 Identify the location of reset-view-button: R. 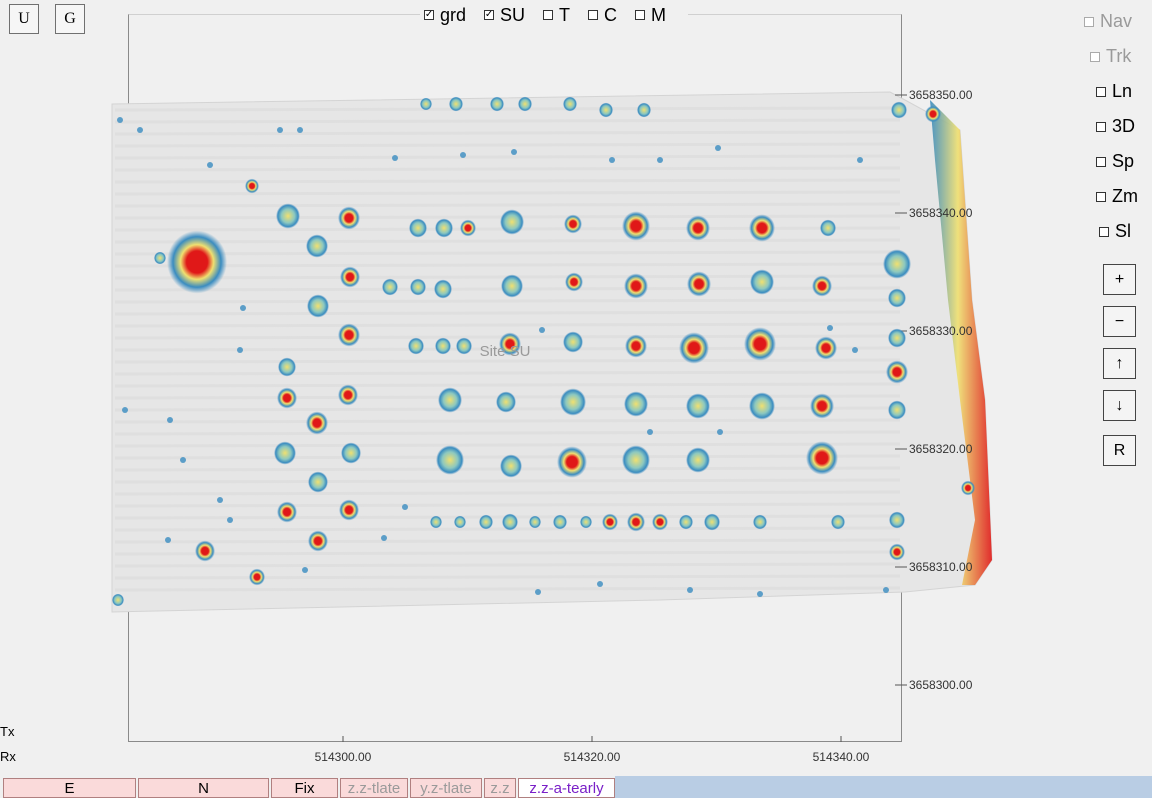
(1119, 450).